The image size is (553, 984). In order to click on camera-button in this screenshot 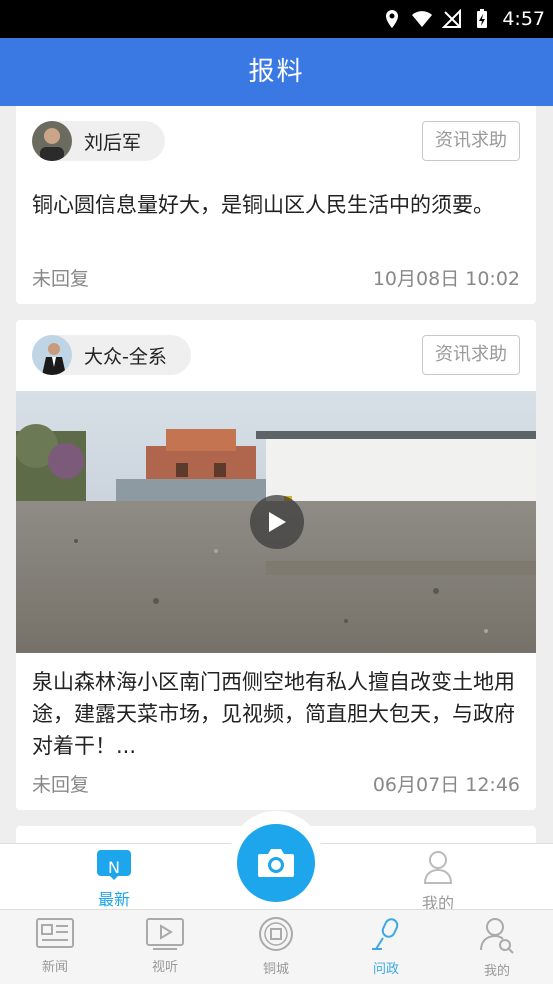, I will do `click(276, 863)`.